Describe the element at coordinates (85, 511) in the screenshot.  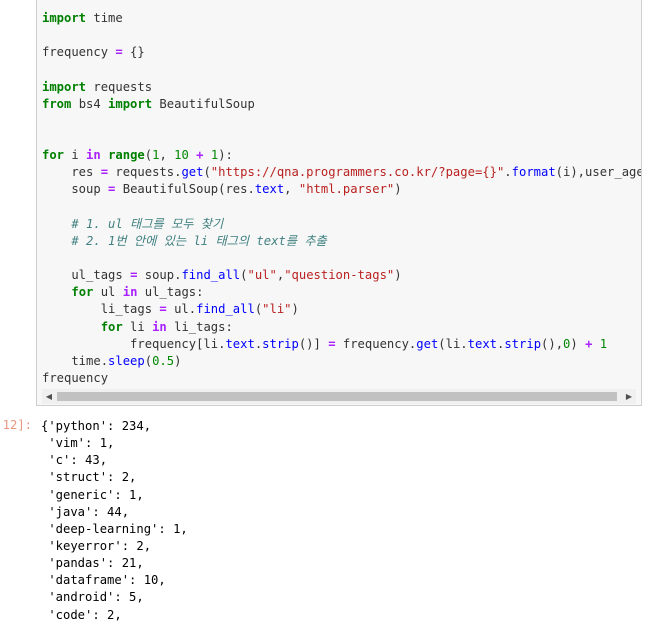
I see `output-line: 'java': 44,` at that location.